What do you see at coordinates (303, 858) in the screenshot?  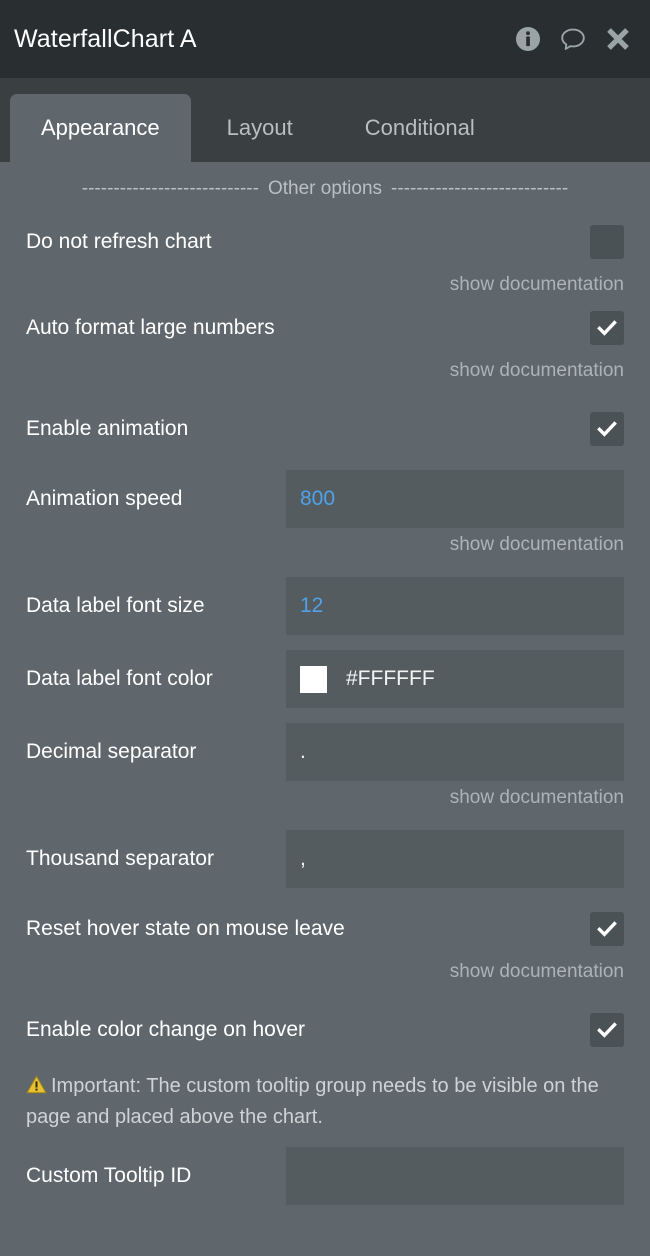 I see `field-value: ,` at bounding box center [303, 858].